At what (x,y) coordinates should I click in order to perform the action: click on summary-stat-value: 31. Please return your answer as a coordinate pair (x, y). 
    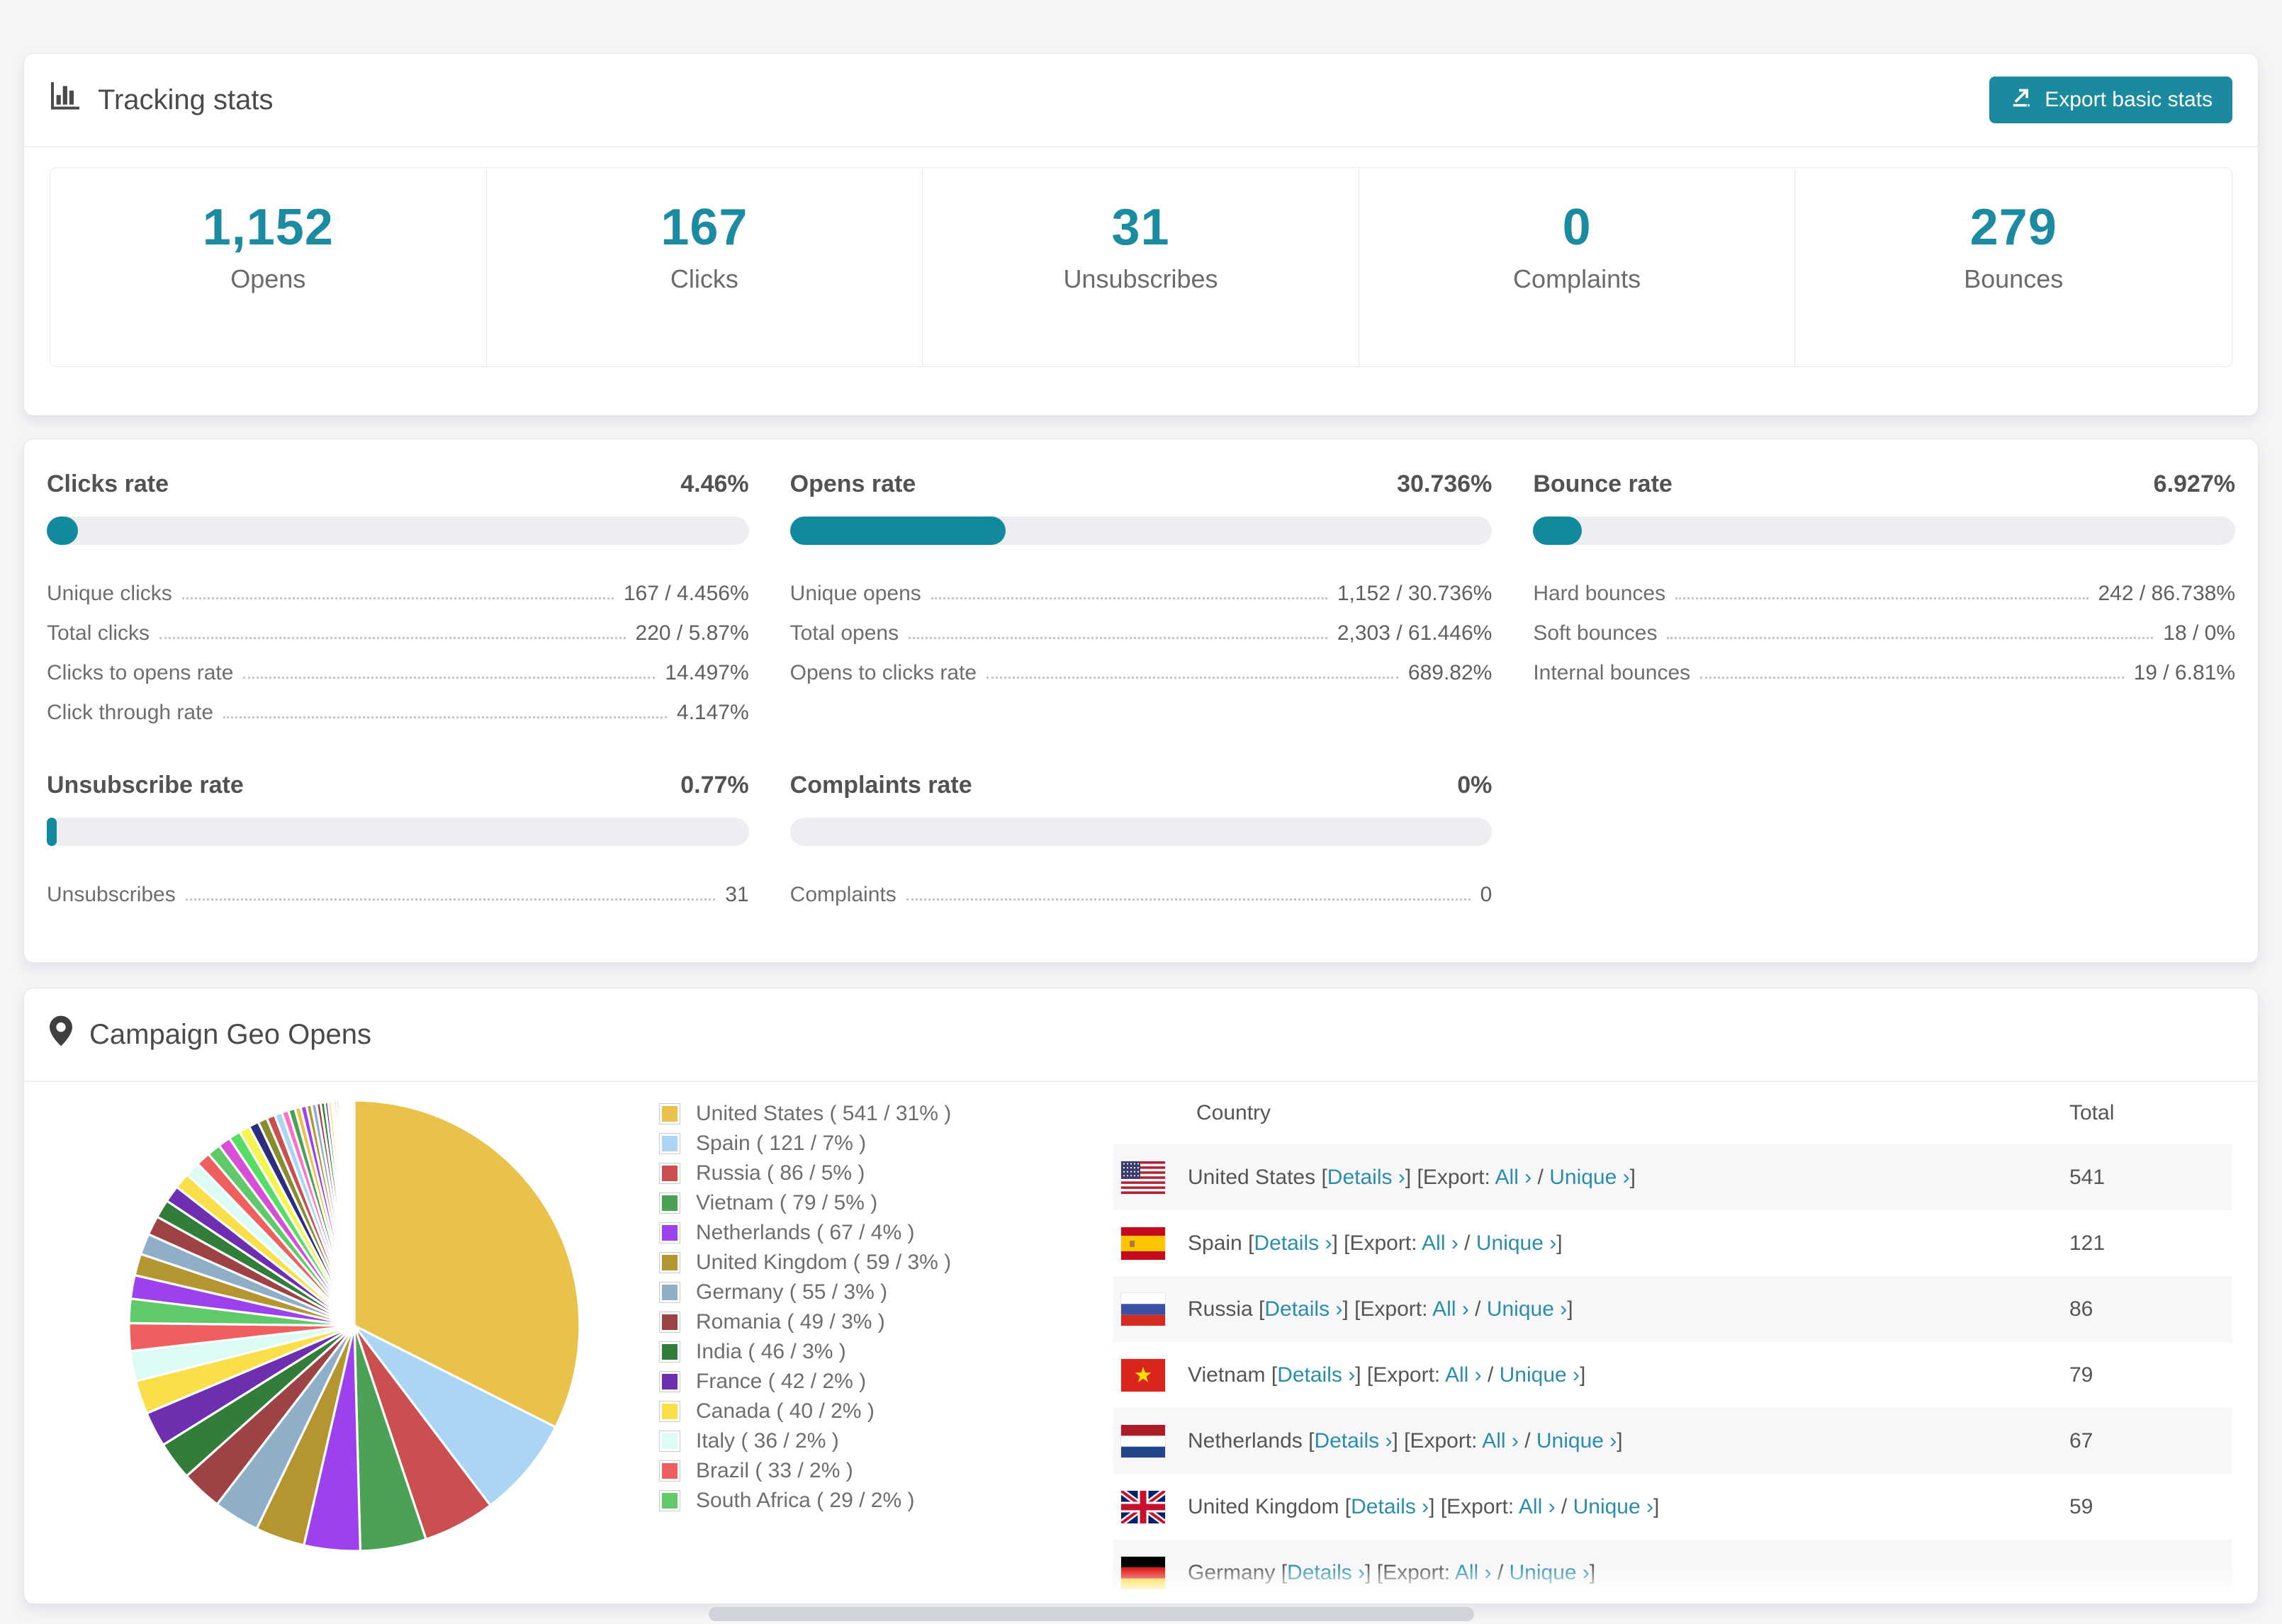
    Looking at the image, I should click on (1140, 228).